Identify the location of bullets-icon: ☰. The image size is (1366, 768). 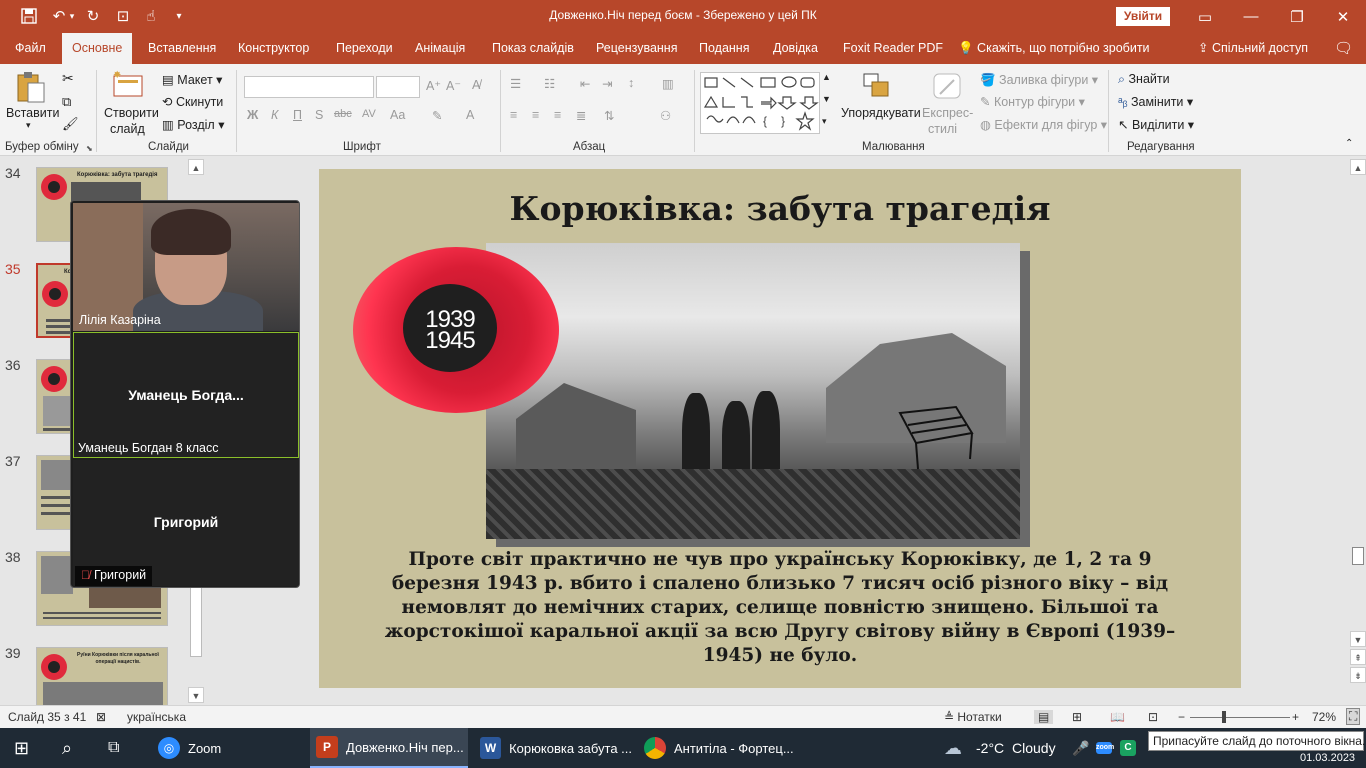
(515, 83).